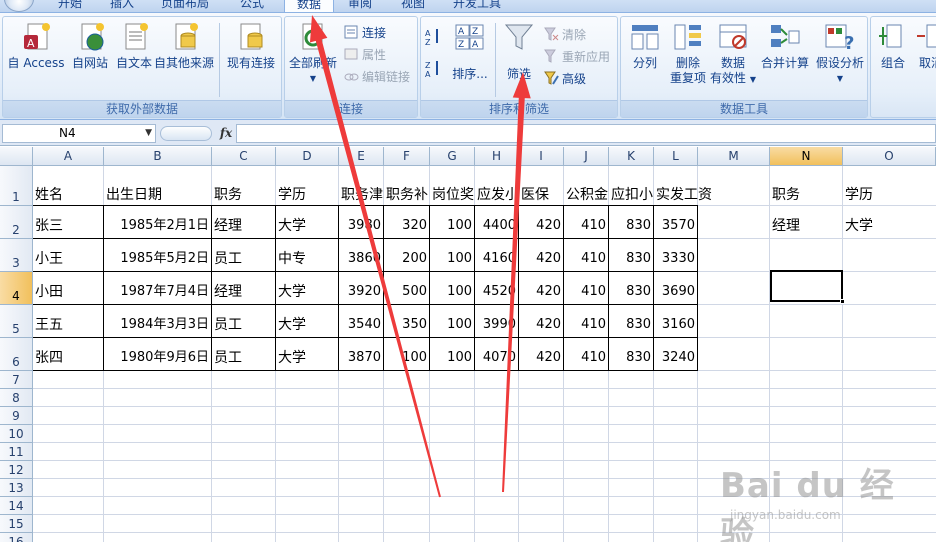 The height and width of the screenshot is (542, 936). I want to click on row-header-12: 12, so click(16, 470).